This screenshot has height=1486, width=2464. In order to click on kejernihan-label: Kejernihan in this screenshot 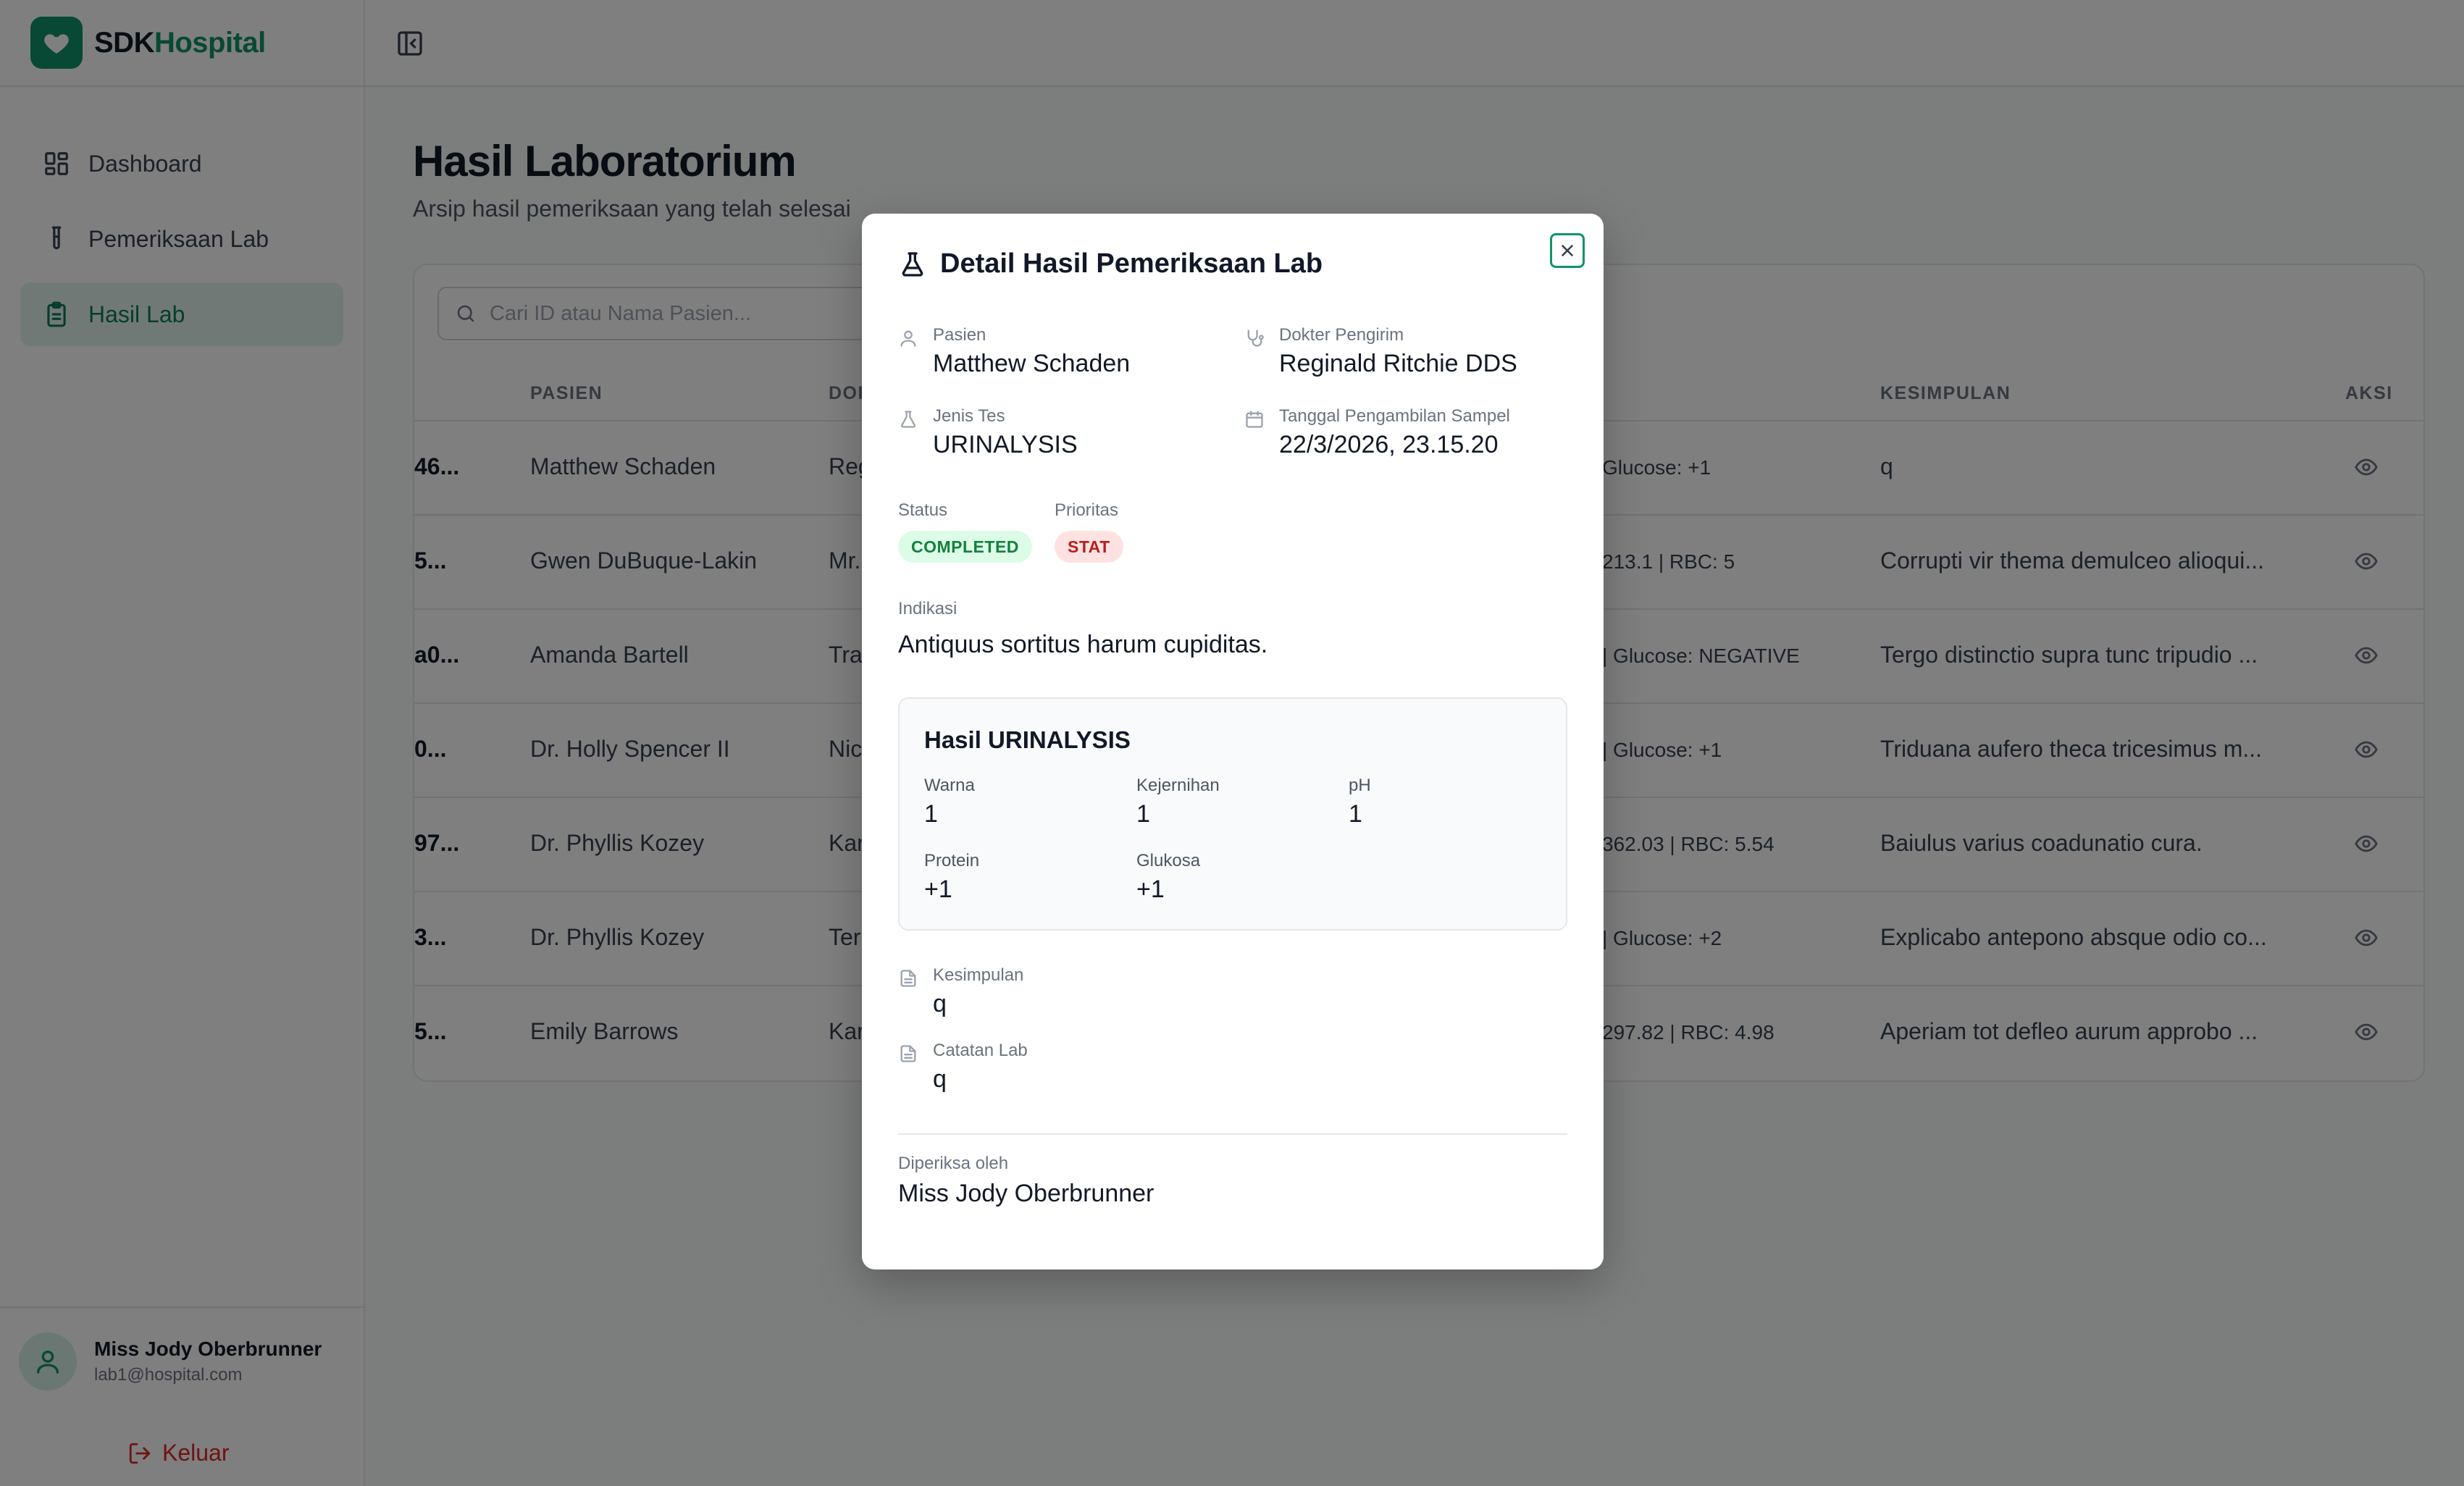, I will do `click(1178, 786)`.